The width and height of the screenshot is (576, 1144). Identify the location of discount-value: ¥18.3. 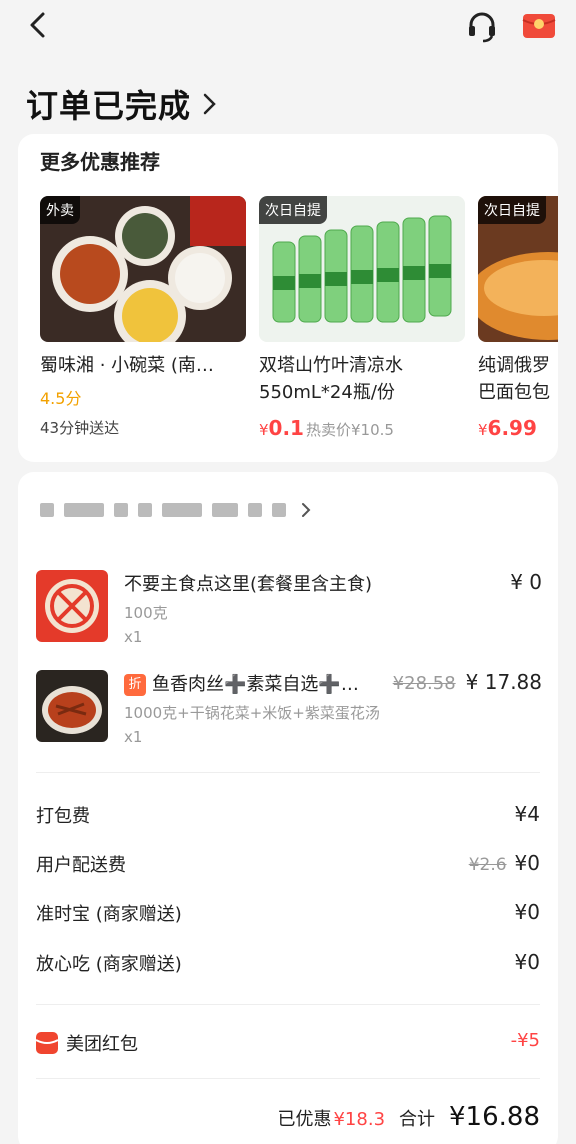
(359, 1119).